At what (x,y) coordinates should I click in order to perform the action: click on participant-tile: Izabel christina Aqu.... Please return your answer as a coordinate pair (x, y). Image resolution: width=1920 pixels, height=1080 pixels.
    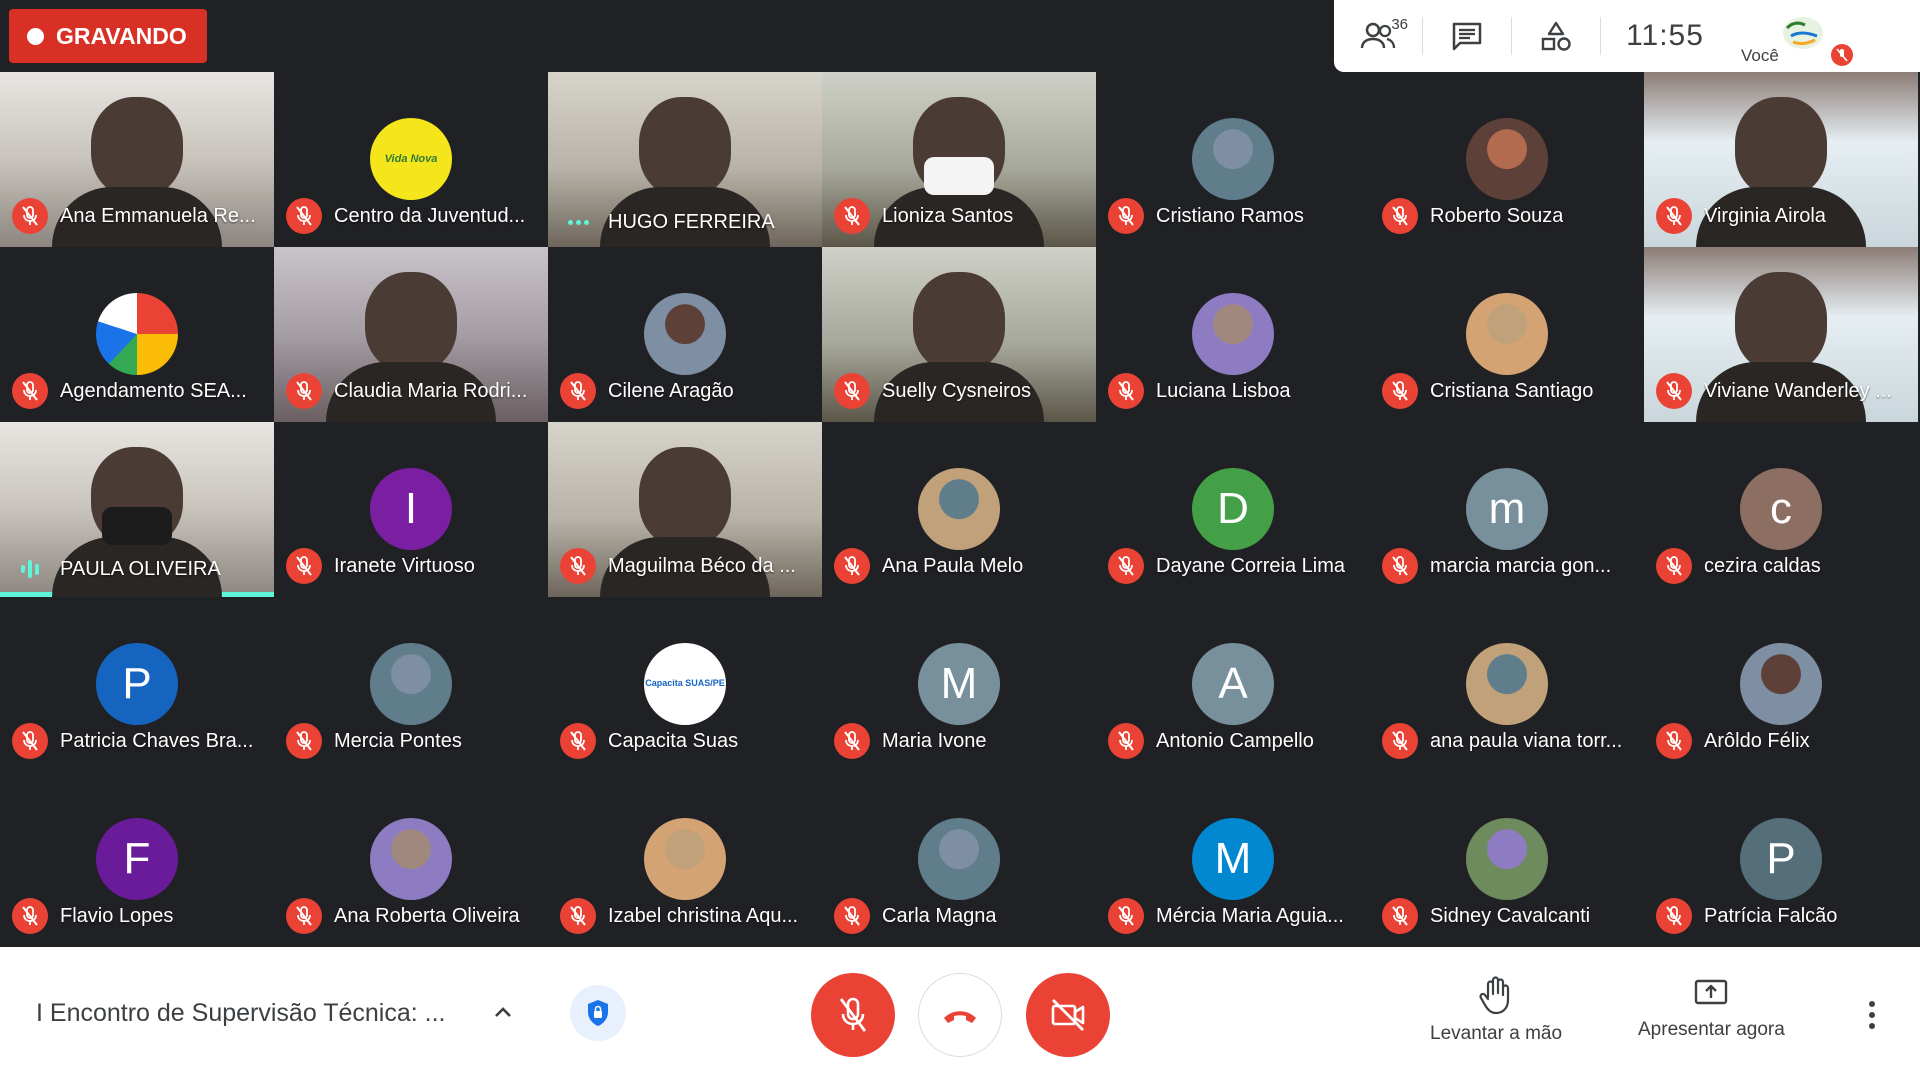
    Looking at the image, I should click on (685, 859).